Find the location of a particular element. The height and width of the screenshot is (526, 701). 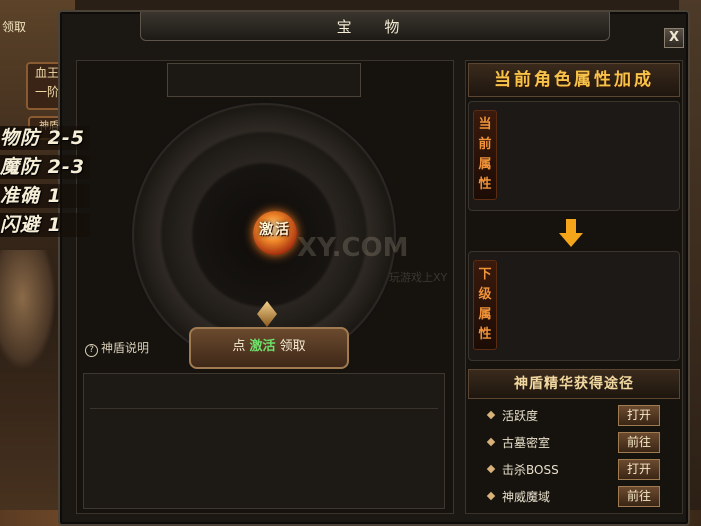

hud-stat: 物防 2-5 is located at coordinates (45, 138).